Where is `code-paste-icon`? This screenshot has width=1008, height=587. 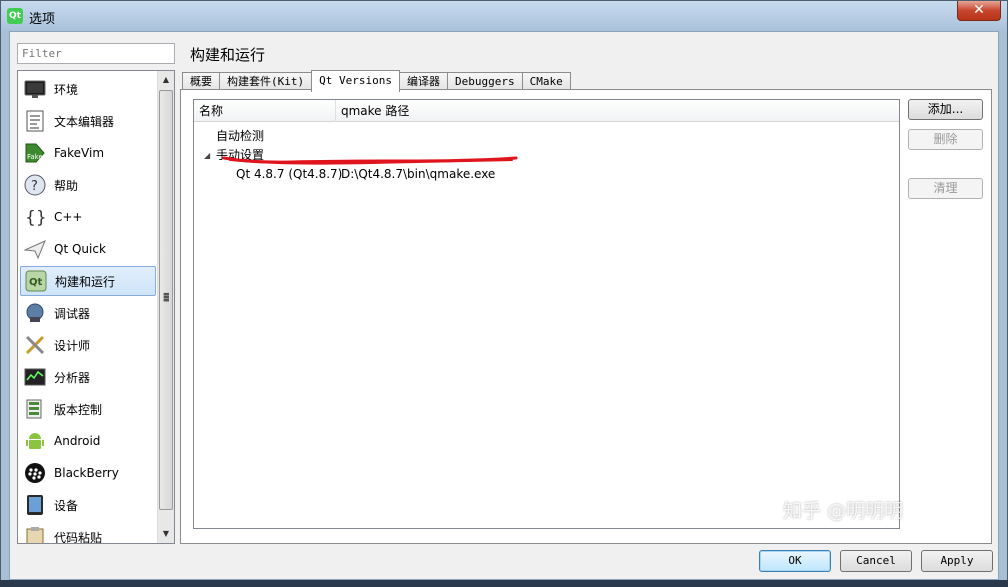 code-paste-icon is located at coordinates (35, 534).